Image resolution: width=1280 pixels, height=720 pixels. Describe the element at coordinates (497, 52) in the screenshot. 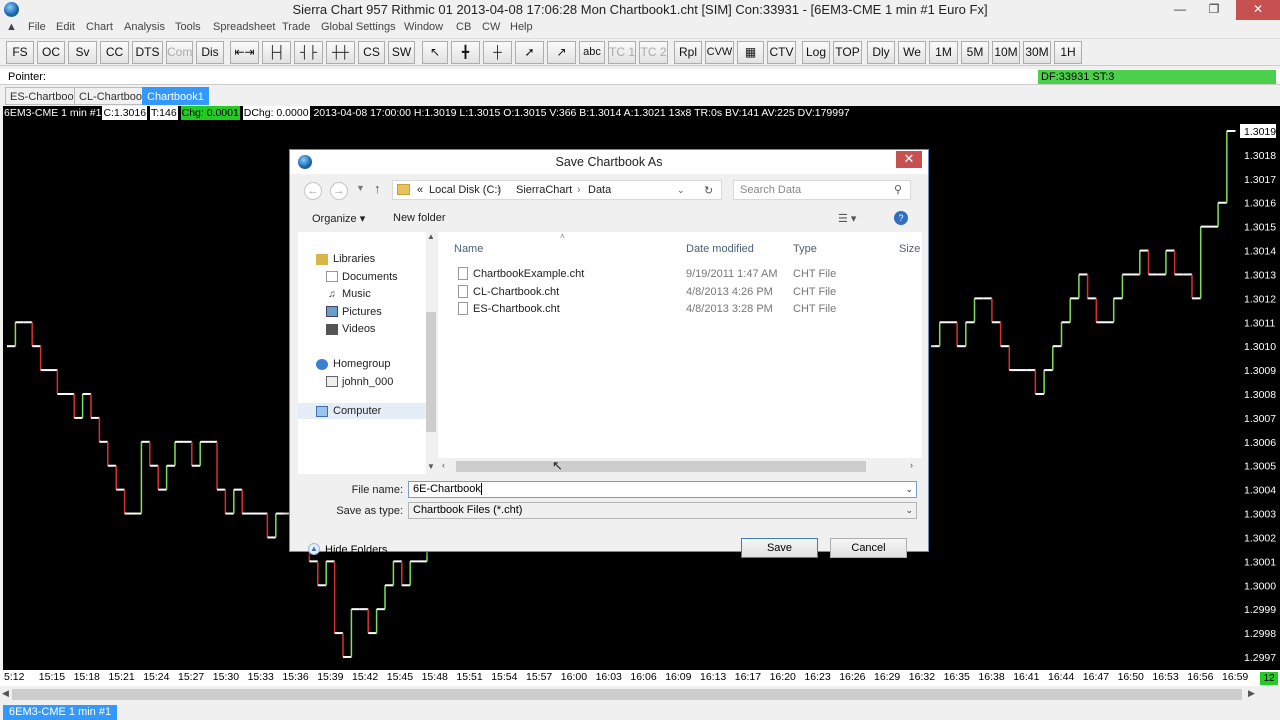

I see `crosshair-2-icon: ┼` at that location.